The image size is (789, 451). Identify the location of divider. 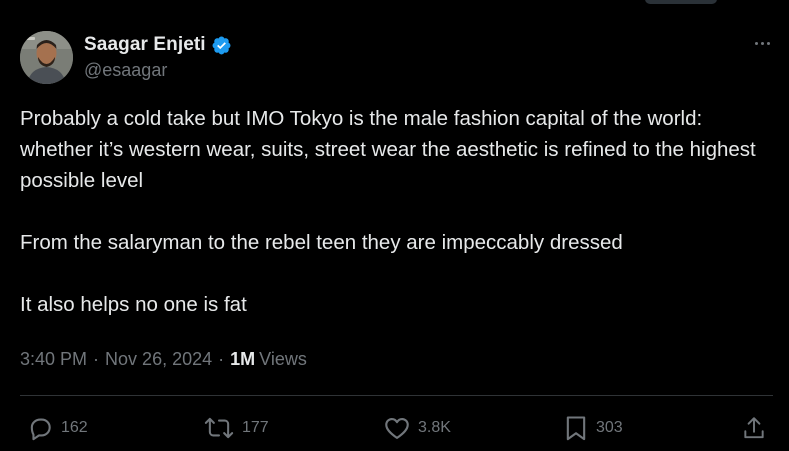
(396, 395).